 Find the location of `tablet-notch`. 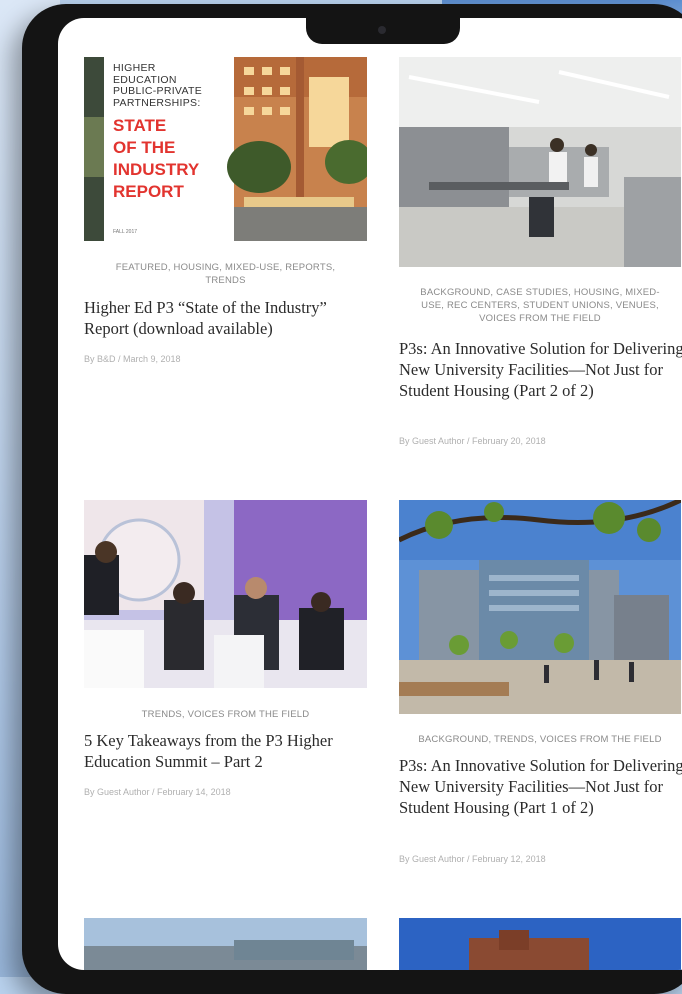

tablet-notch is located at coordinates (383, 31).